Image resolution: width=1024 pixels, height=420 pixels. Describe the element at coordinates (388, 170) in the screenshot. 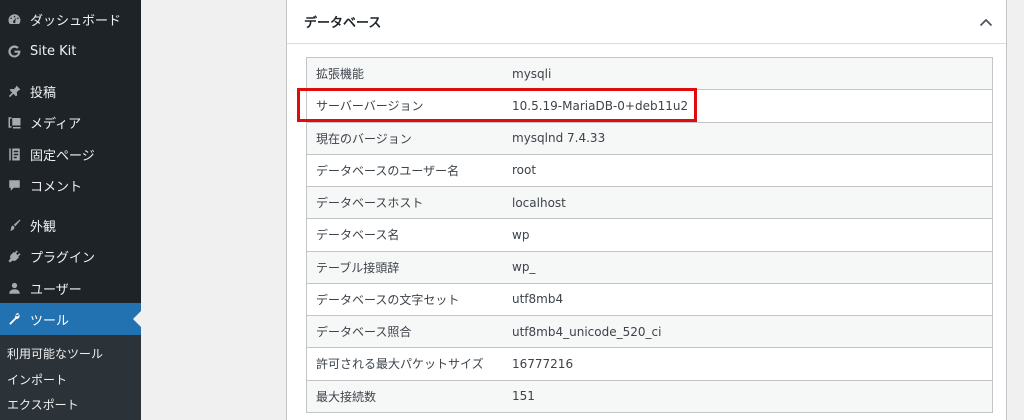

I see `row-key: データベースのユーザー名` at that location.